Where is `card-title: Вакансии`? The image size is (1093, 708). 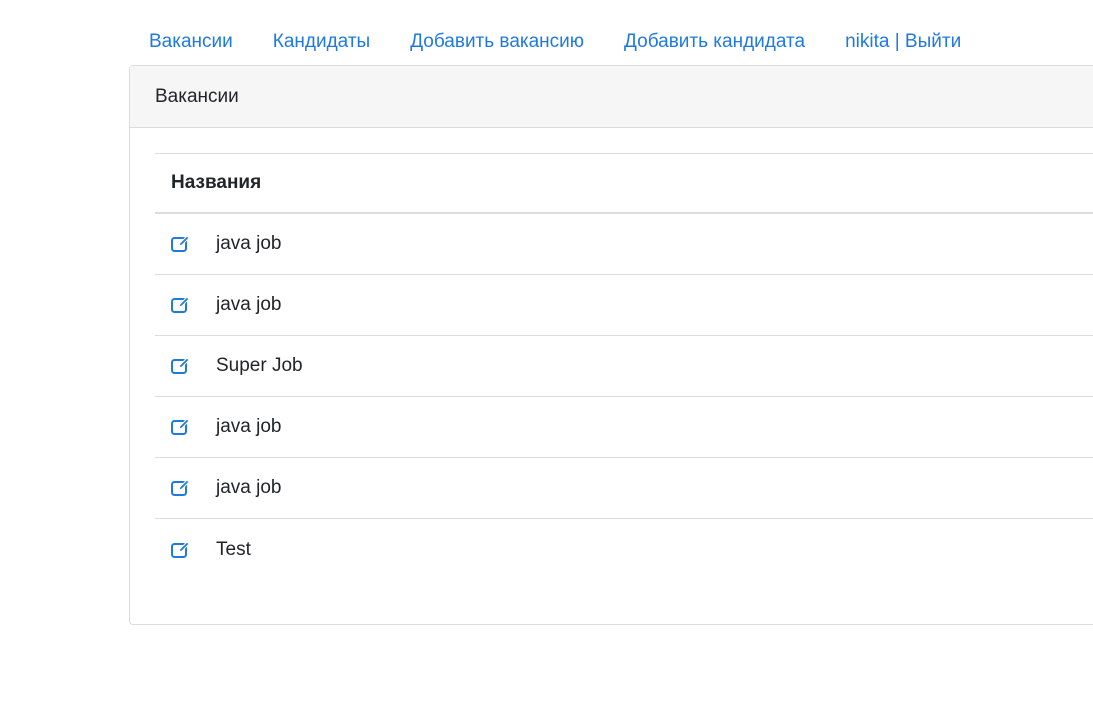
card-title: Вакансии is located at coordinates (197, 96).